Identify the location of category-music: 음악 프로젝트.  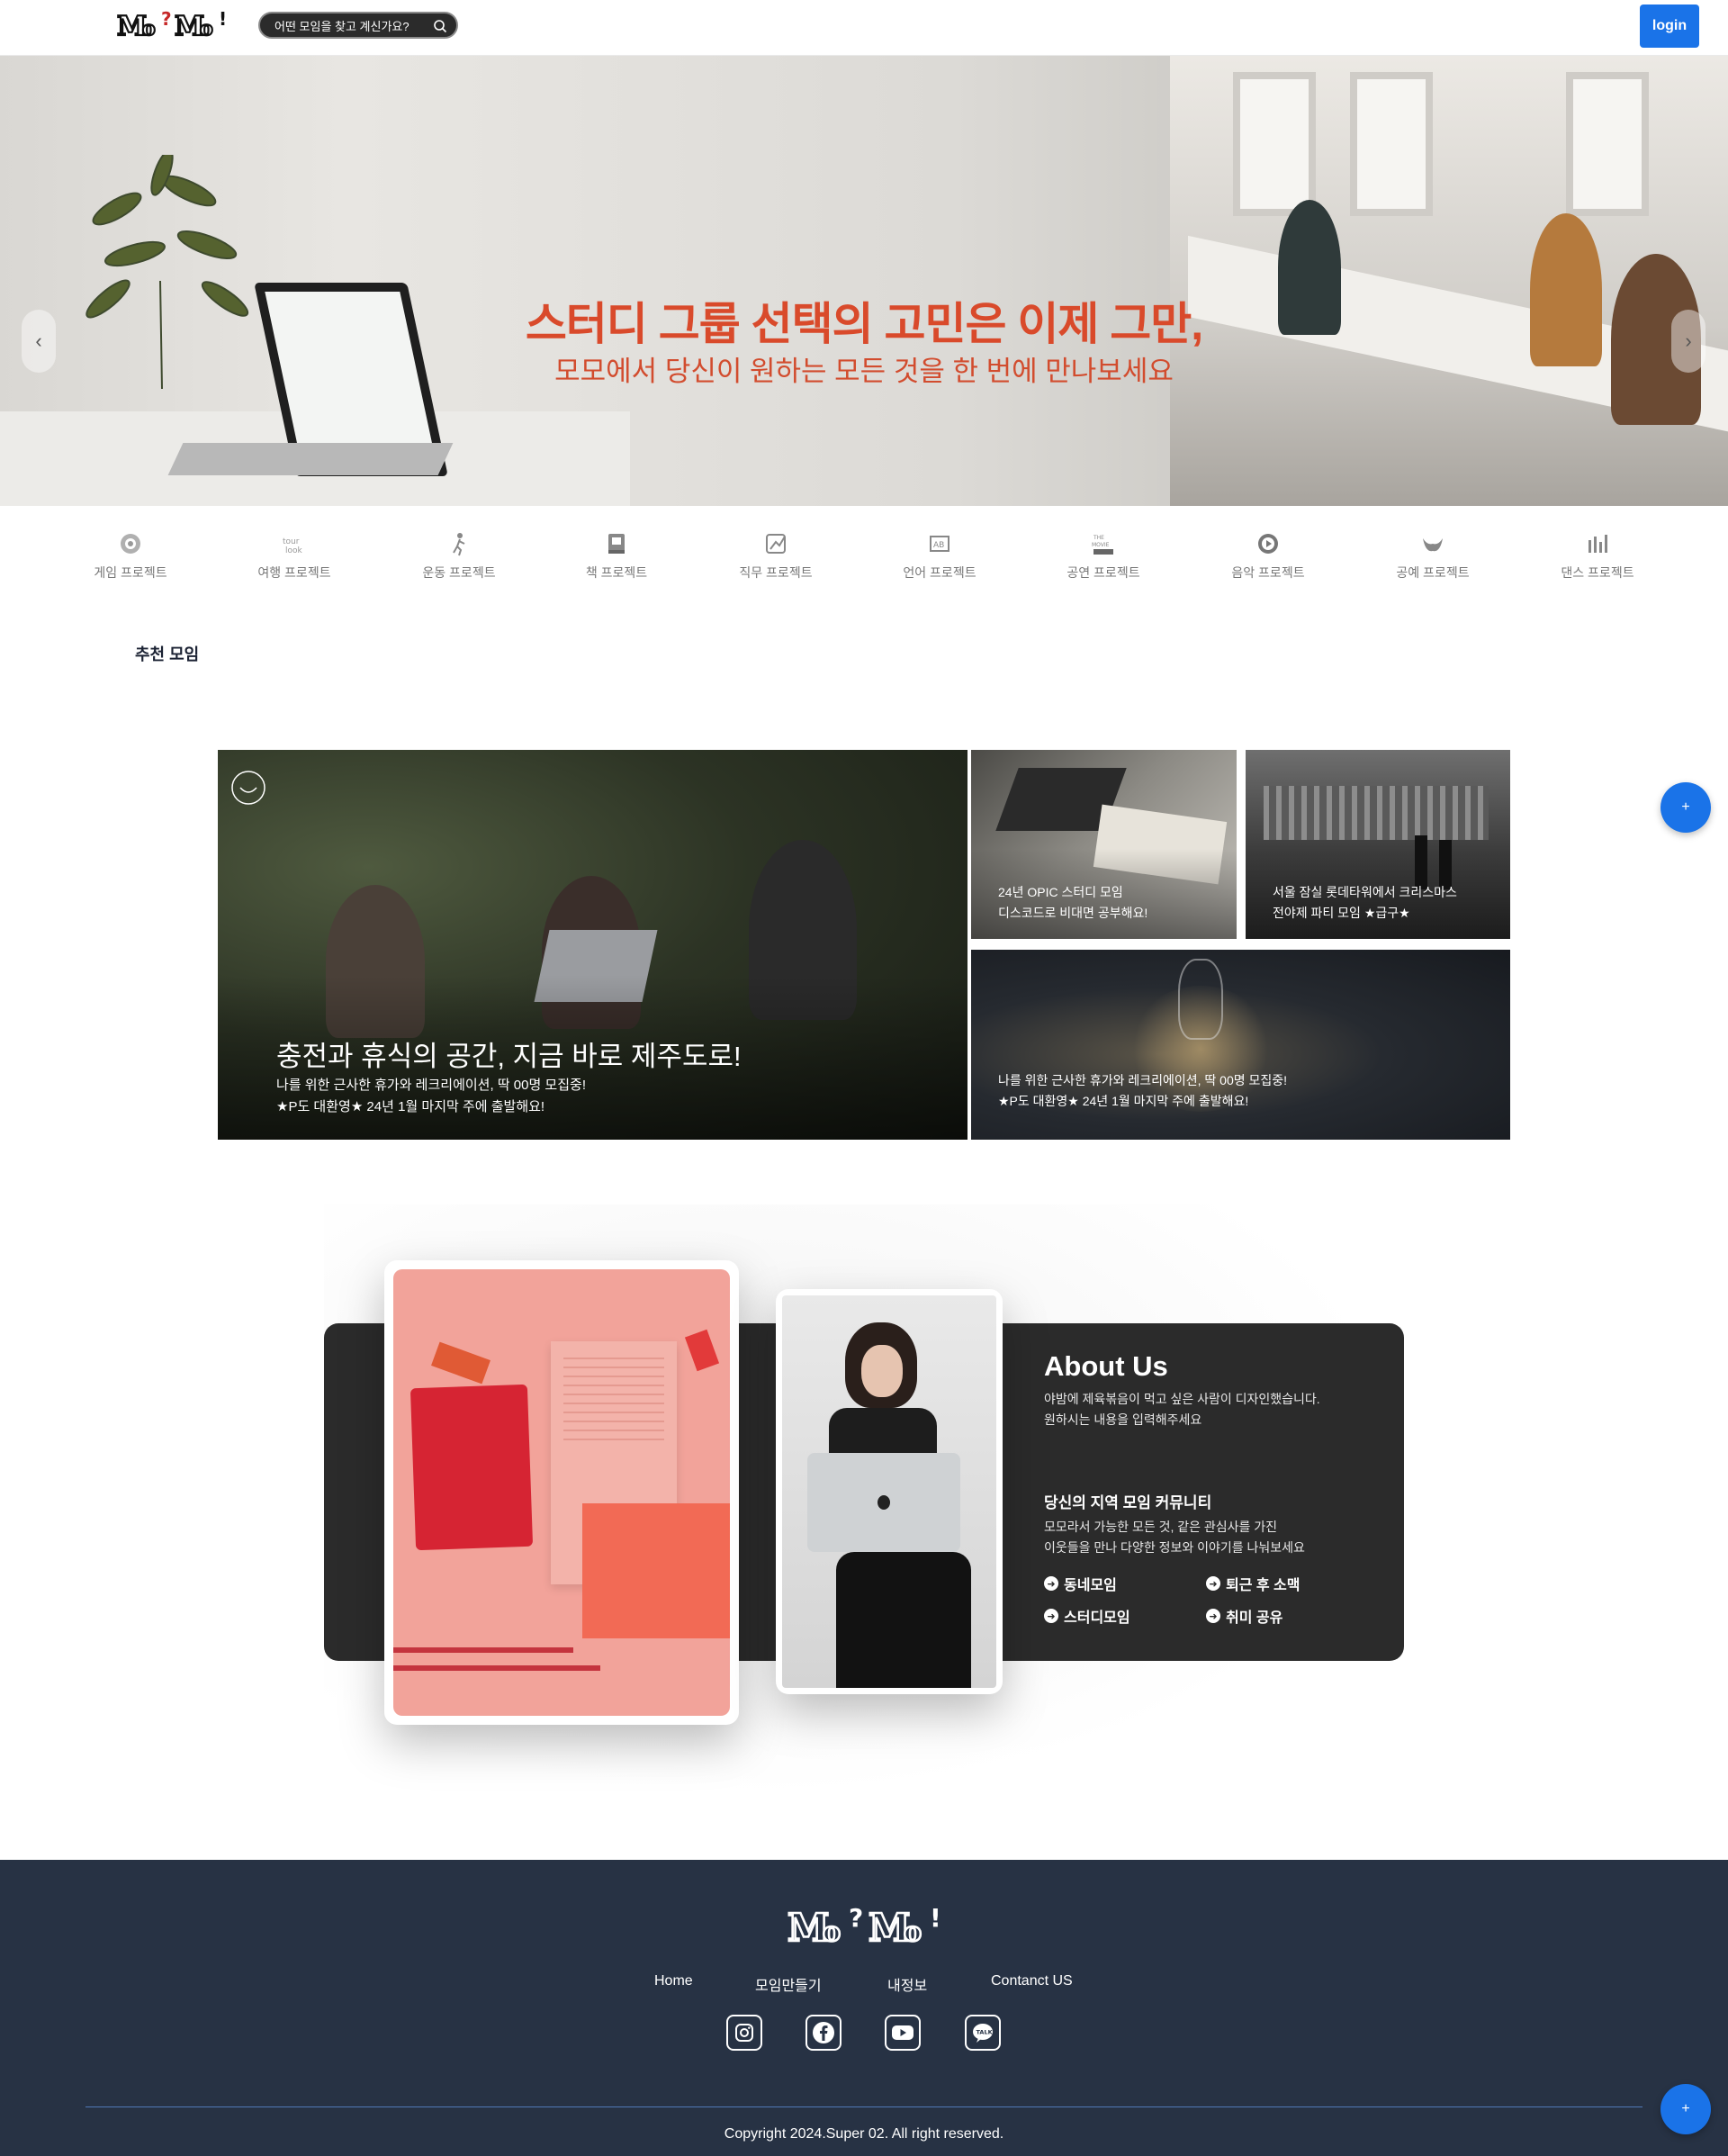
(1268, 556).